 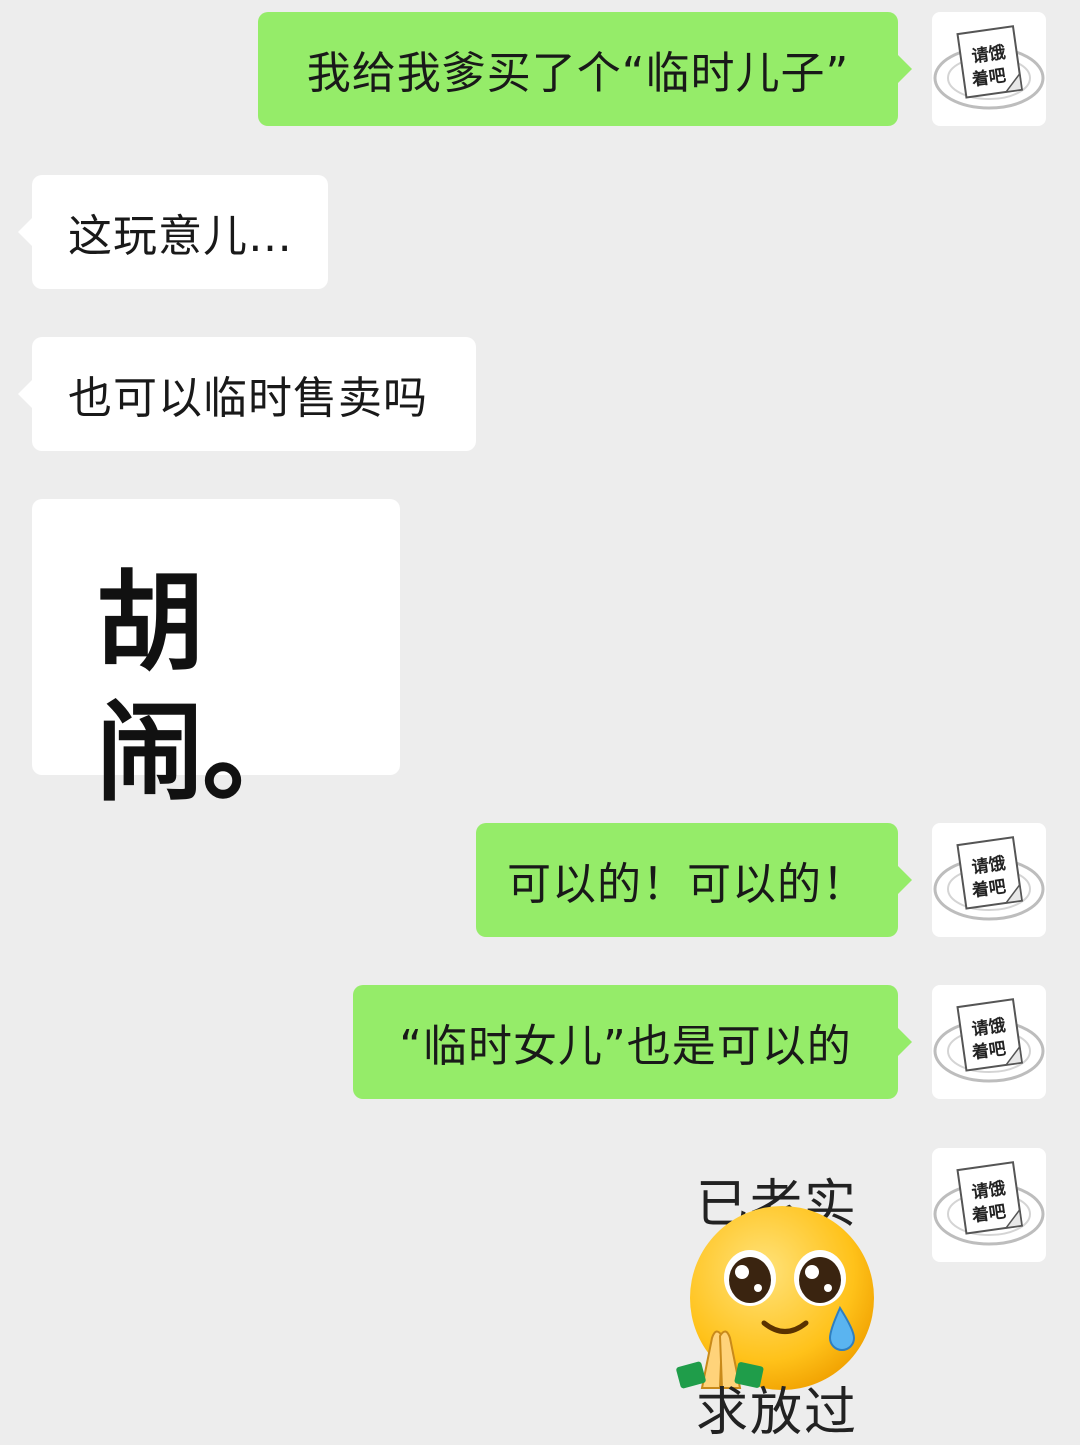 I want to click on message-text: 可以的！可以的！, so click(x=687, y=884).